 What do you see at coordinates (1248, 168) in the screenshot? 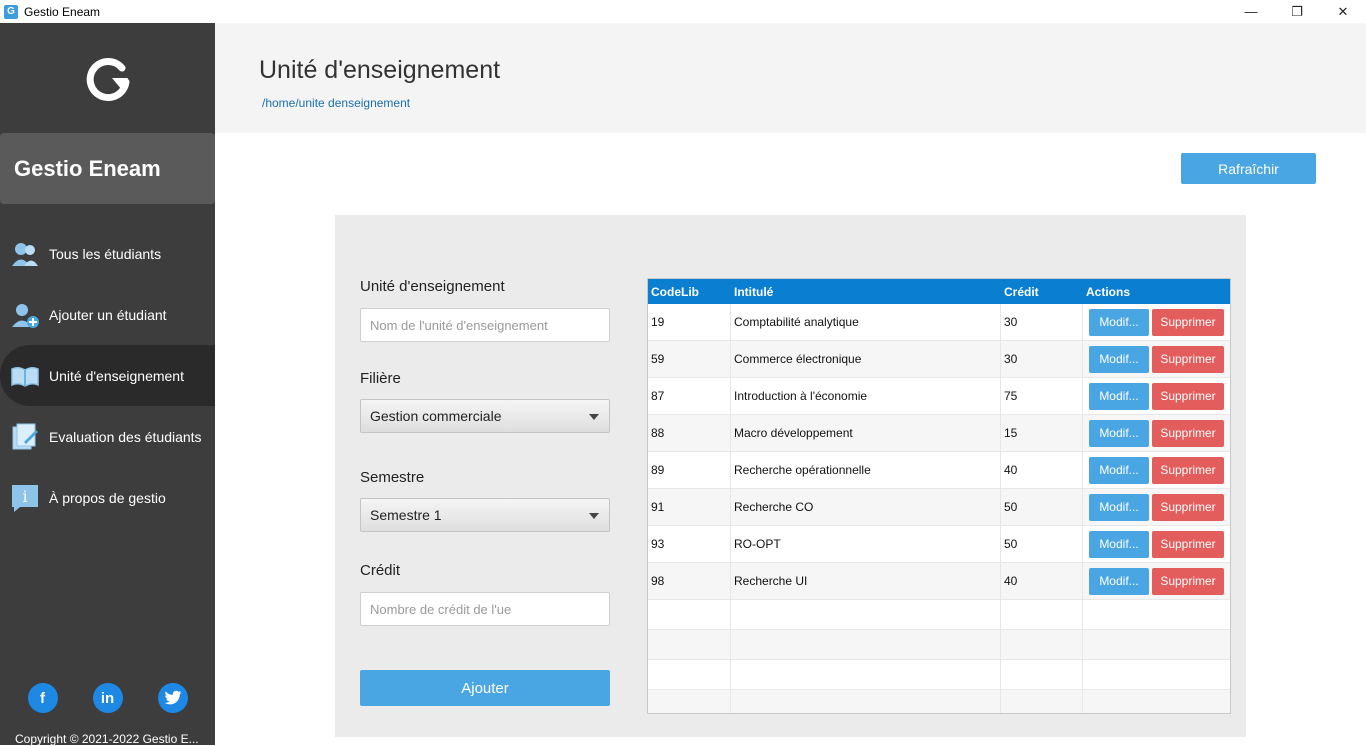
I see `refresh-button: Rafraîchir` at bounding box center [1248, 168].